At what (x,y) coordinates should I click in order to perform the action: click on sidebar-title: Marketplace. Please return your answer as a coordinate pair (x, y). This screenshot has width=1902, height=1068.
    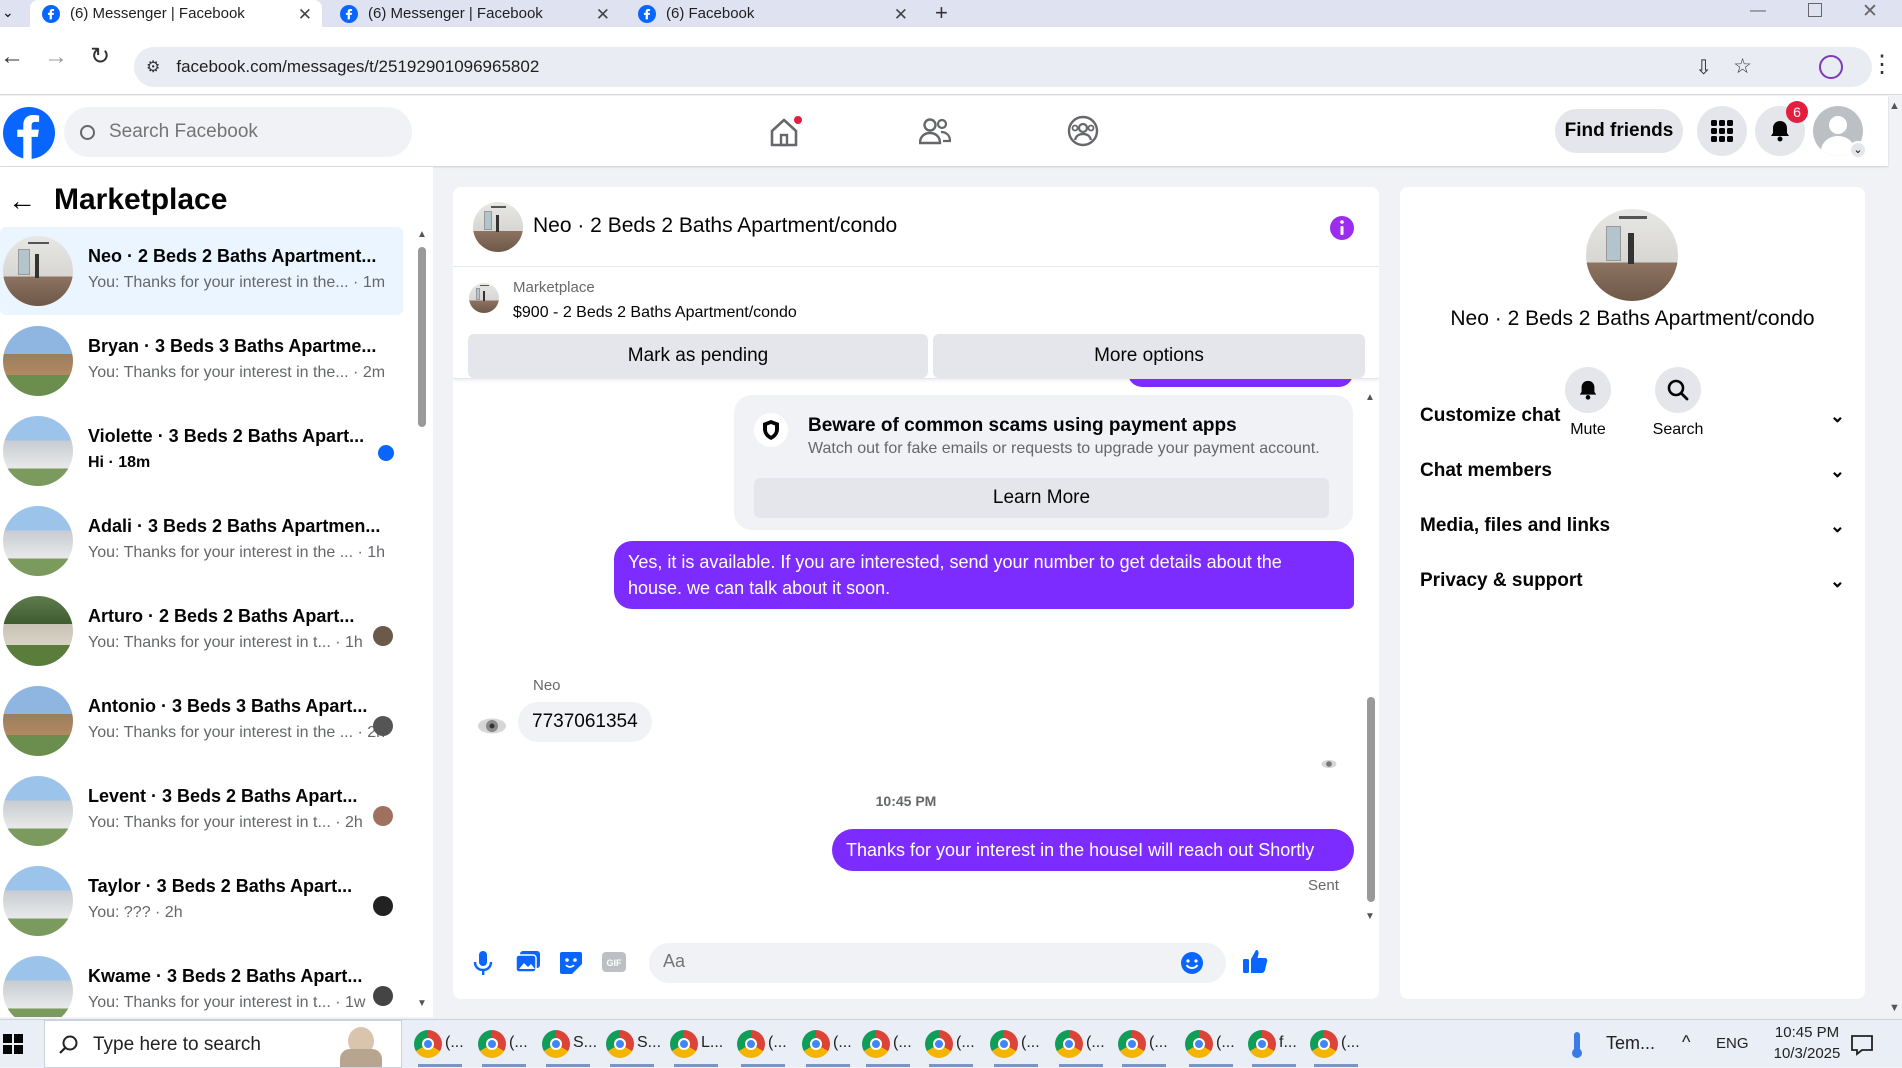
    Looking at the image, I should click on (141, 199).